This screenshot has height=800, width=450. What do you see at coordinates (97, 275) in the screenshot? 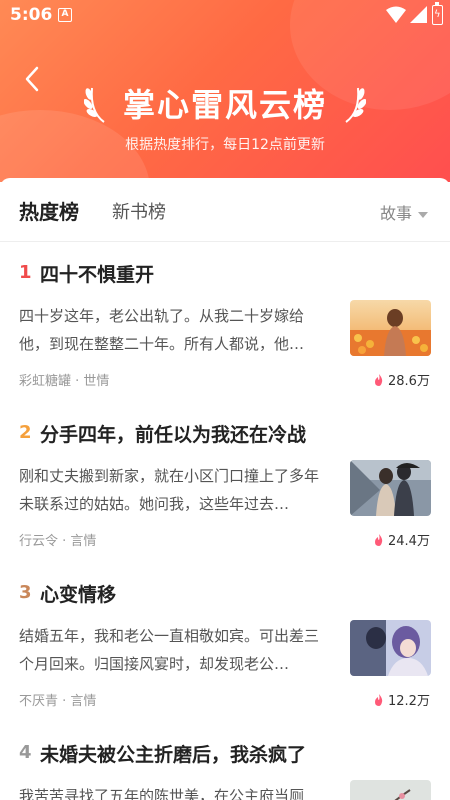
I see `book-title: 四十不惧重开` at bounding box center [97, 275].